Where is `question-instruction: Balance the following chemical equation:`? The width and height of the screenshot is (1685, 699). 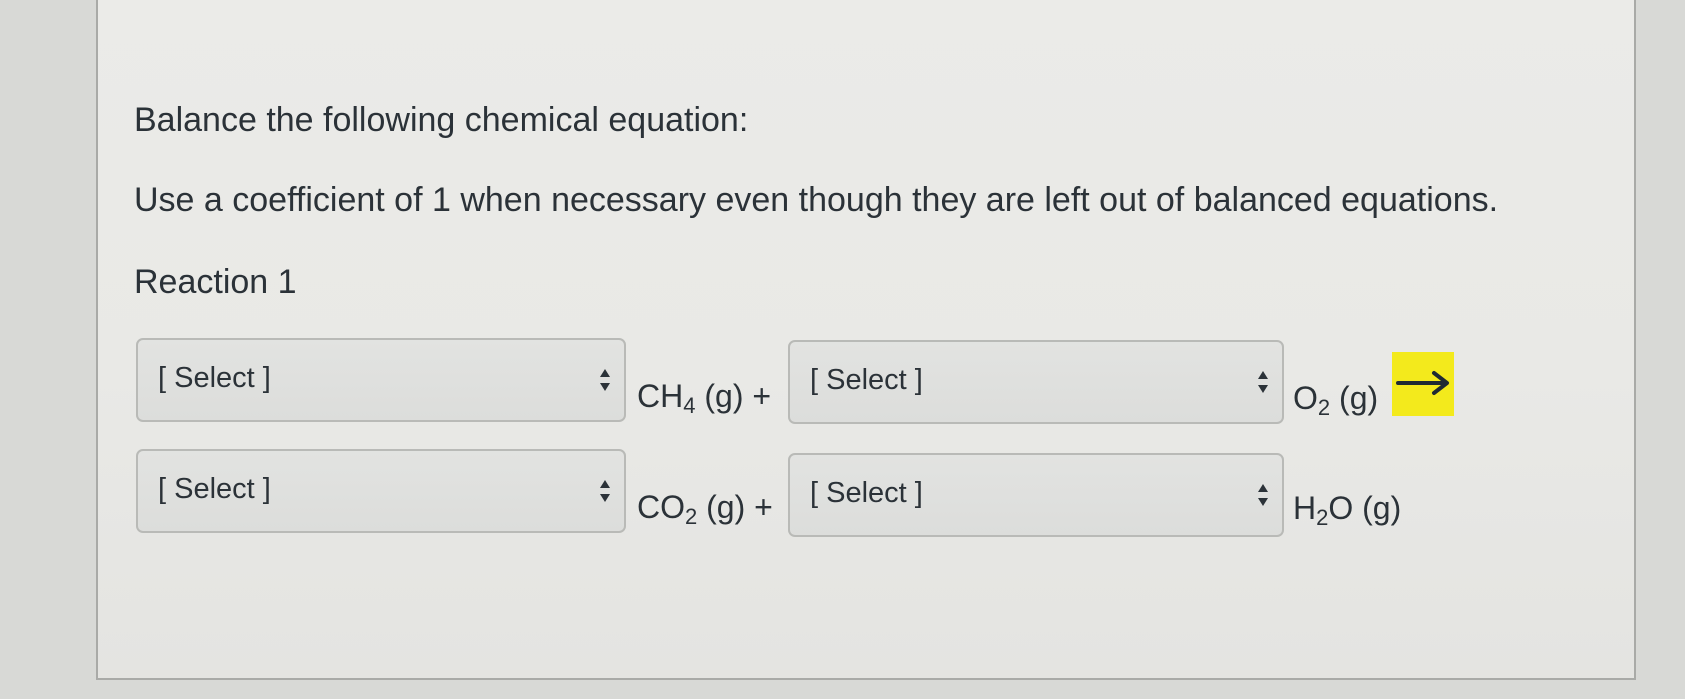
question-instruction: Balance the following chemical equation: is located at coordinates (441, 120).